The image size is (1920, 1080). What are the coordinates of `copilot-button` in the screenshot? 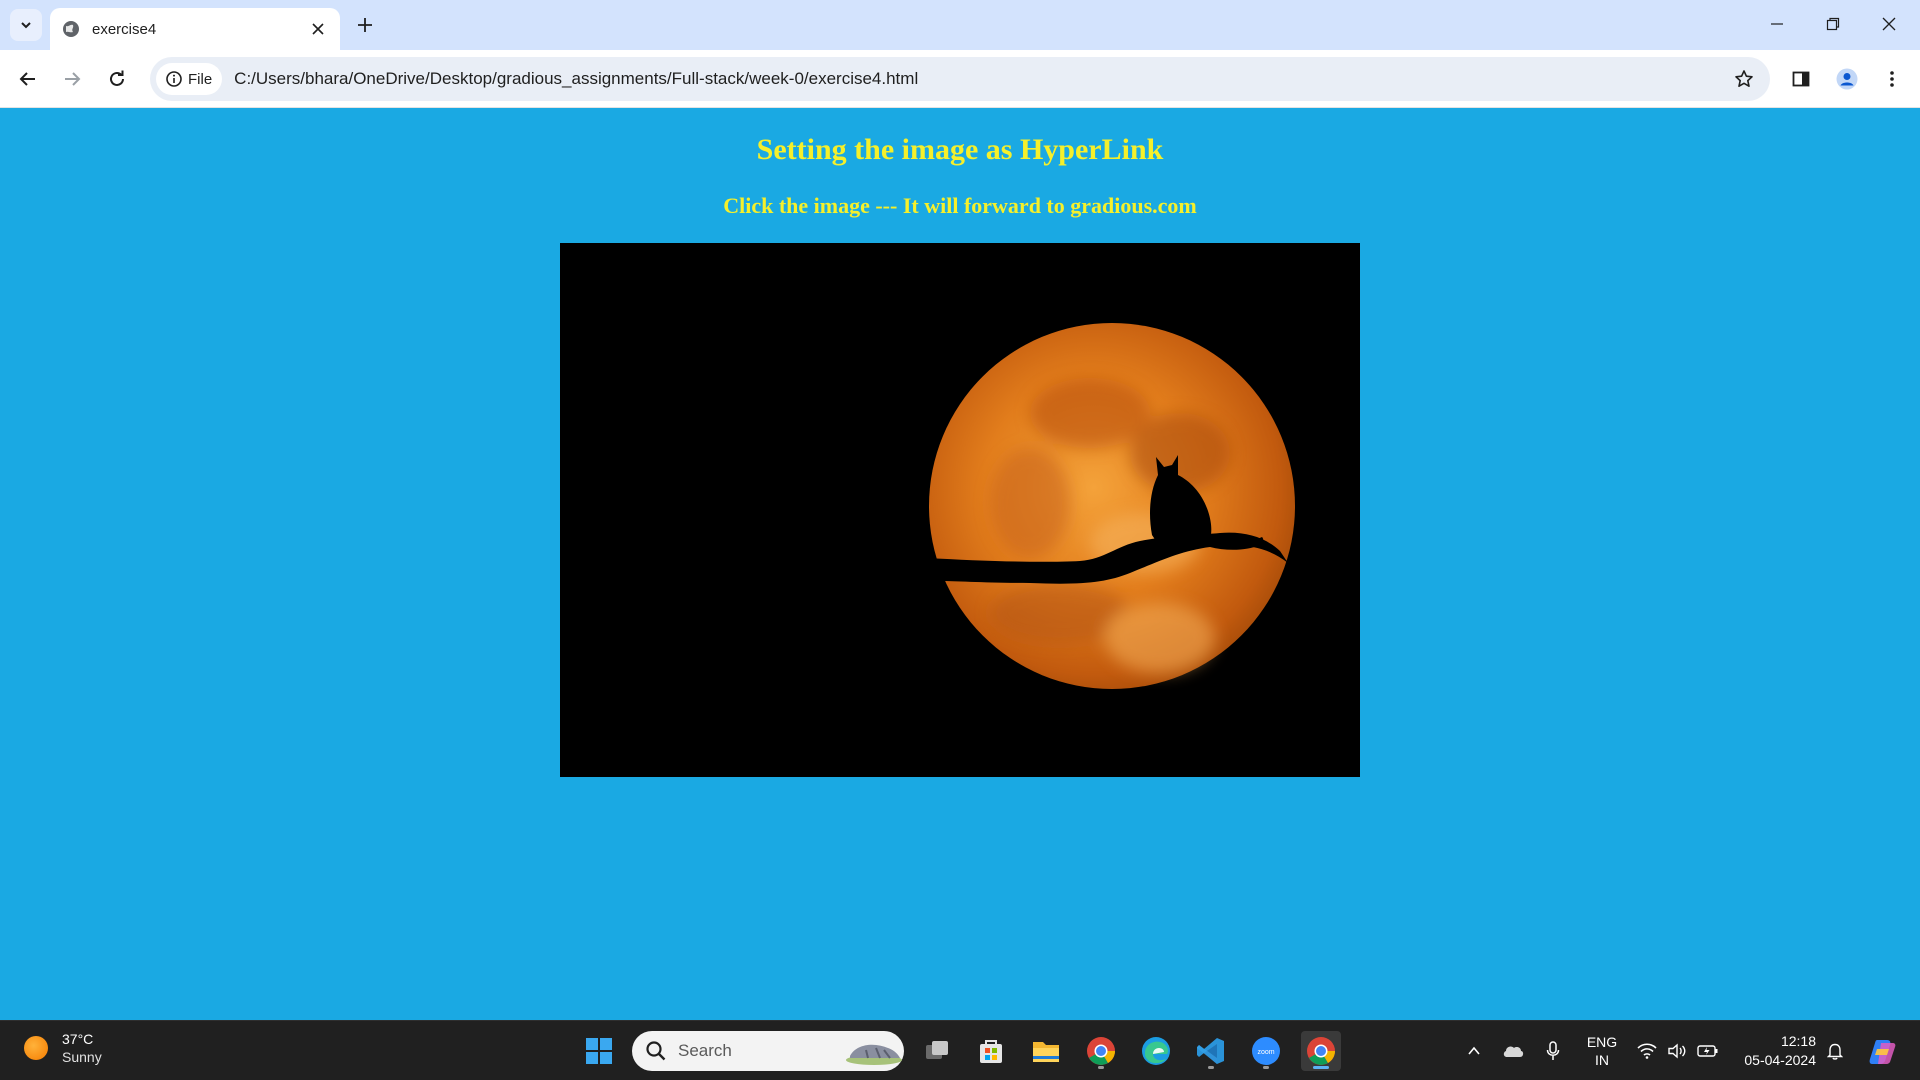 It's located at (1882, 1051).